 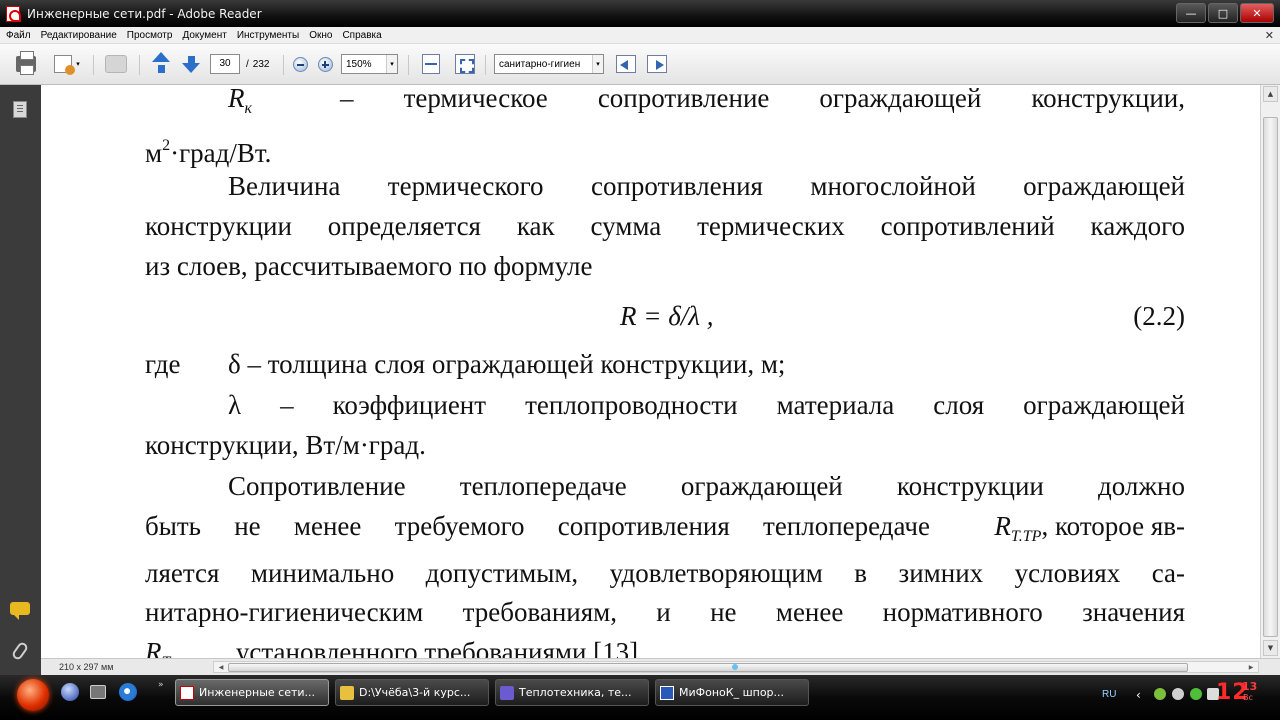 I want to click on hand-tool-button, so click(x=116, y=64).